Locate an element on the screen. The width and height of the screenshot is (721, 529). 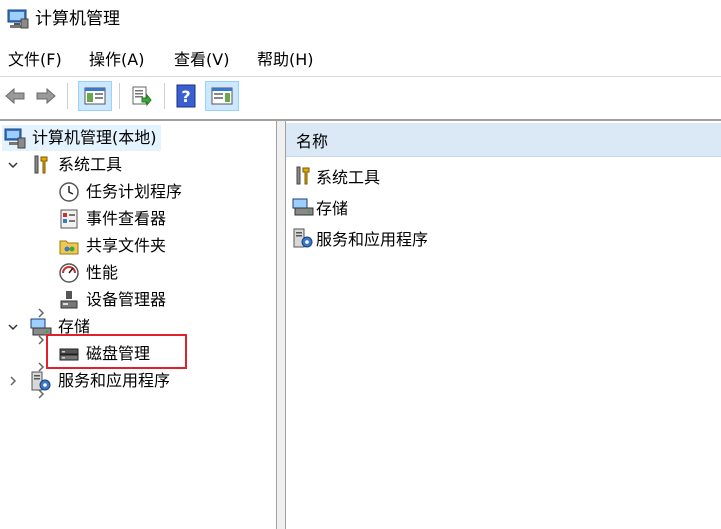
tree-item-system-tools: 系统工具 is located at coordinates (76, 165).